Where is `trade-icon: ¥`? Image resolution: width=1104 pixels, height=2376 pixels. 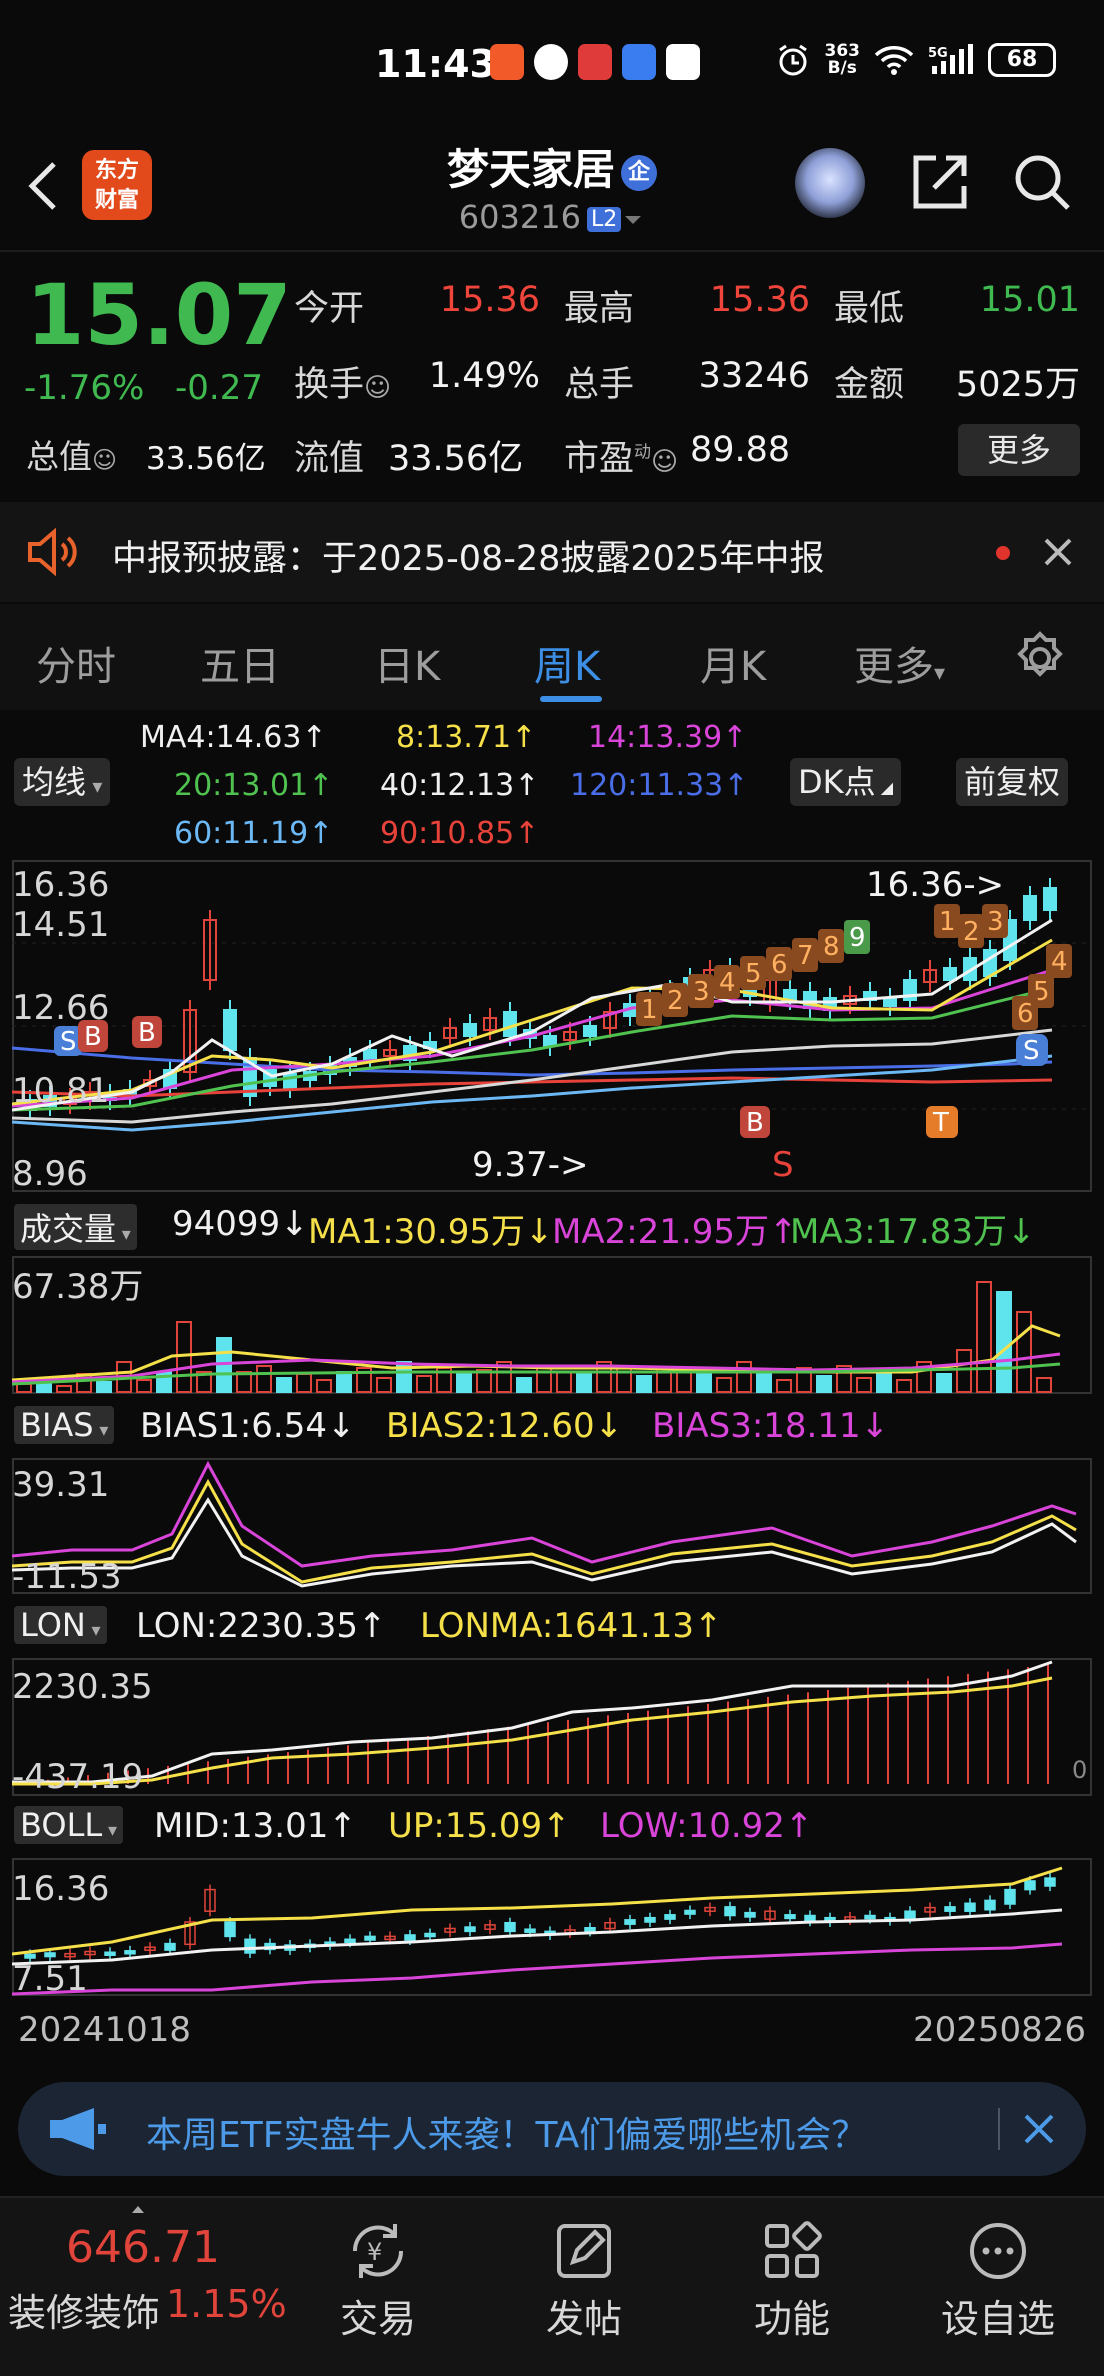 trade-icon: ¥ is located at coordinates (378, 2251).